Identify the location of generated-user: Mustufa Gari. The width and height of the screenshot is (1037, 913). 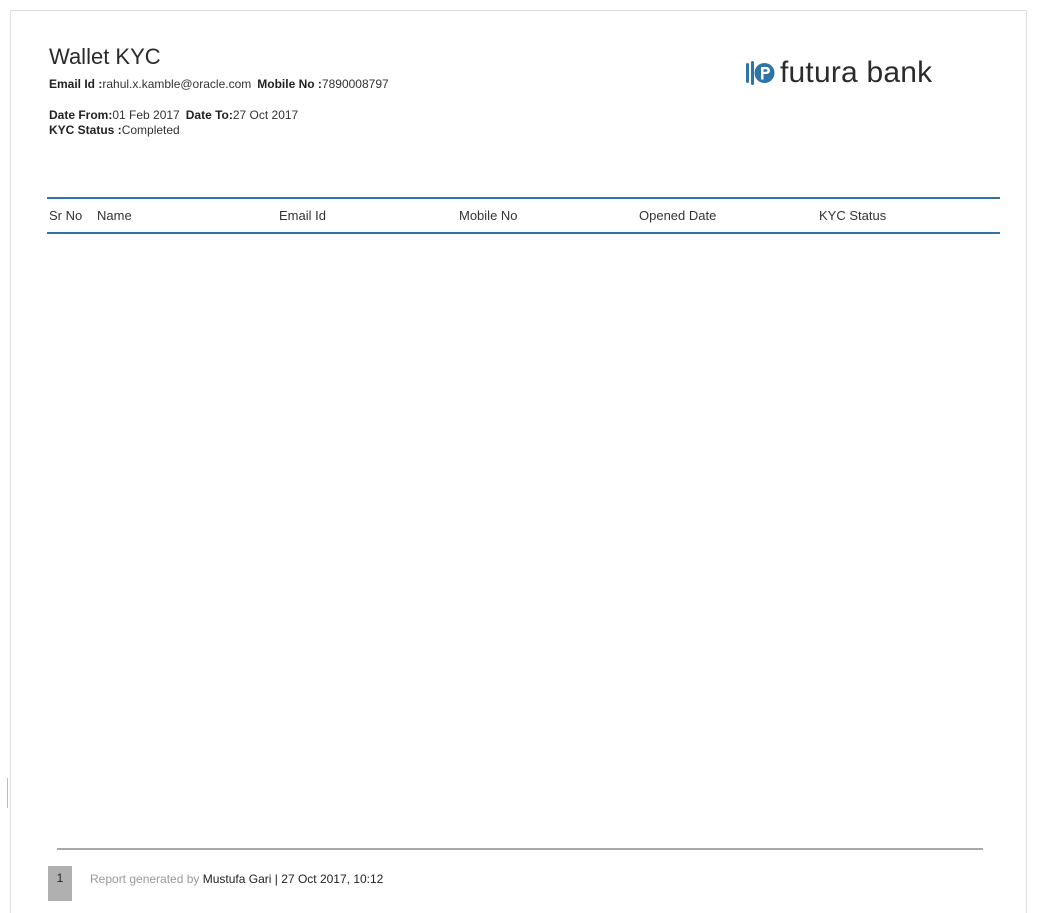
(237, 879).